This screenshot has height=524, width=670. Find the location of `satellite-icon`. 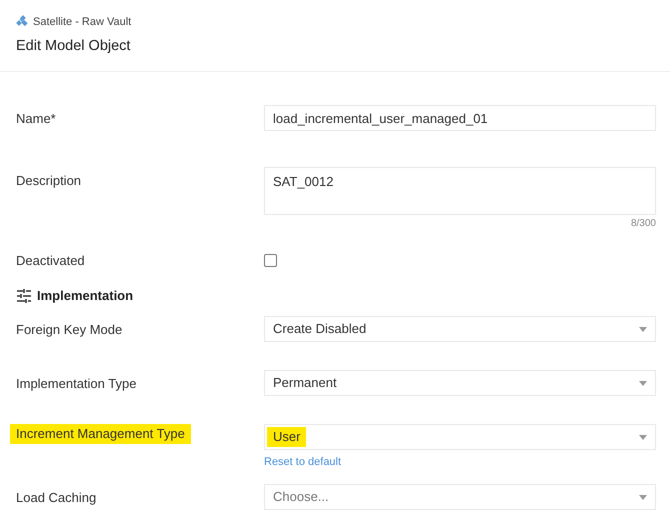

satellite-icon is located at coordinates (22, 21).